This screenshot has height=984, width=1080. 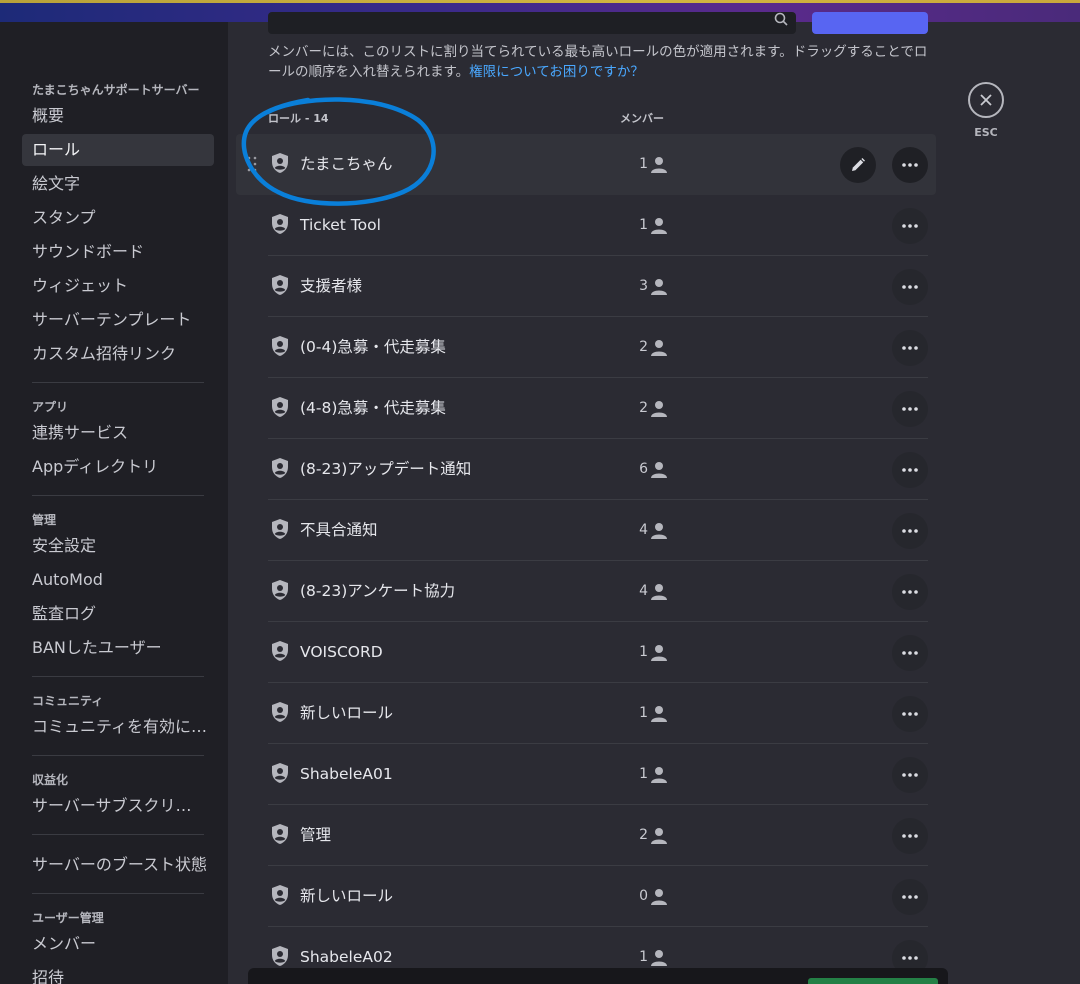 I want to click on role-row: VOISCORD 1, so click(x=586, y=652).